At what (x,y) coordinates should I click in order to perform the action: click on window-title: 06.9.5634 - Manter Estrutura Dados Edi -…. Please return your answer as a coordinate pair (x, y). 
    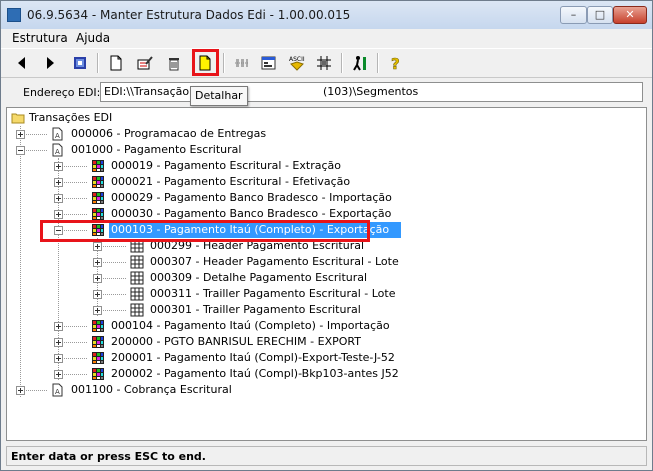
    Looking at the image, I should click on (189, 15).